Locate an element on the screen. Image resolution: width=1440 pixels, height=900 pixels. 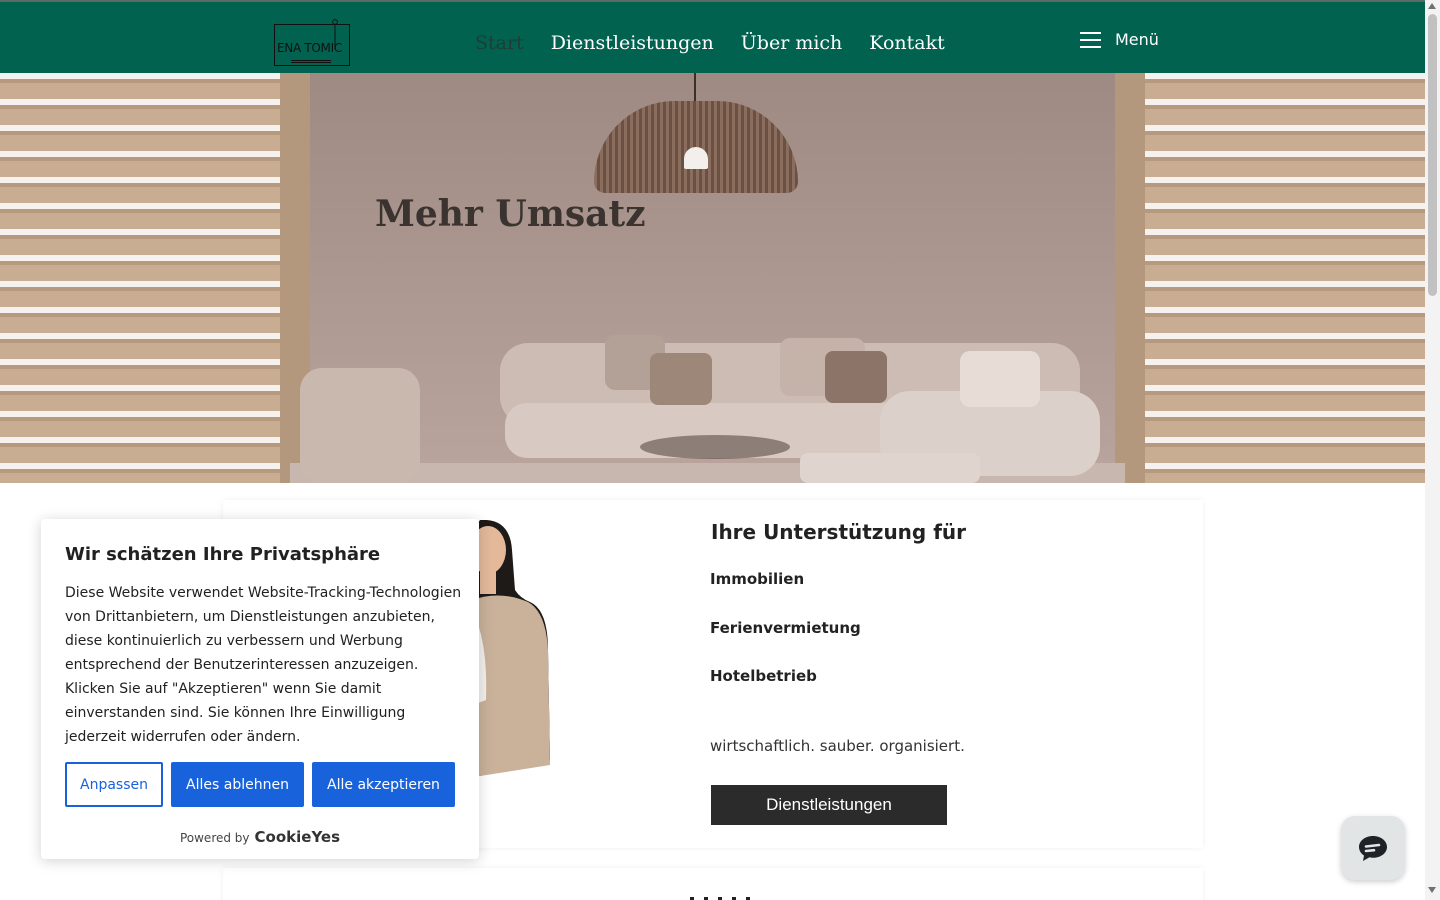
menu-label: Menü is located at coordinates (1137, 39).